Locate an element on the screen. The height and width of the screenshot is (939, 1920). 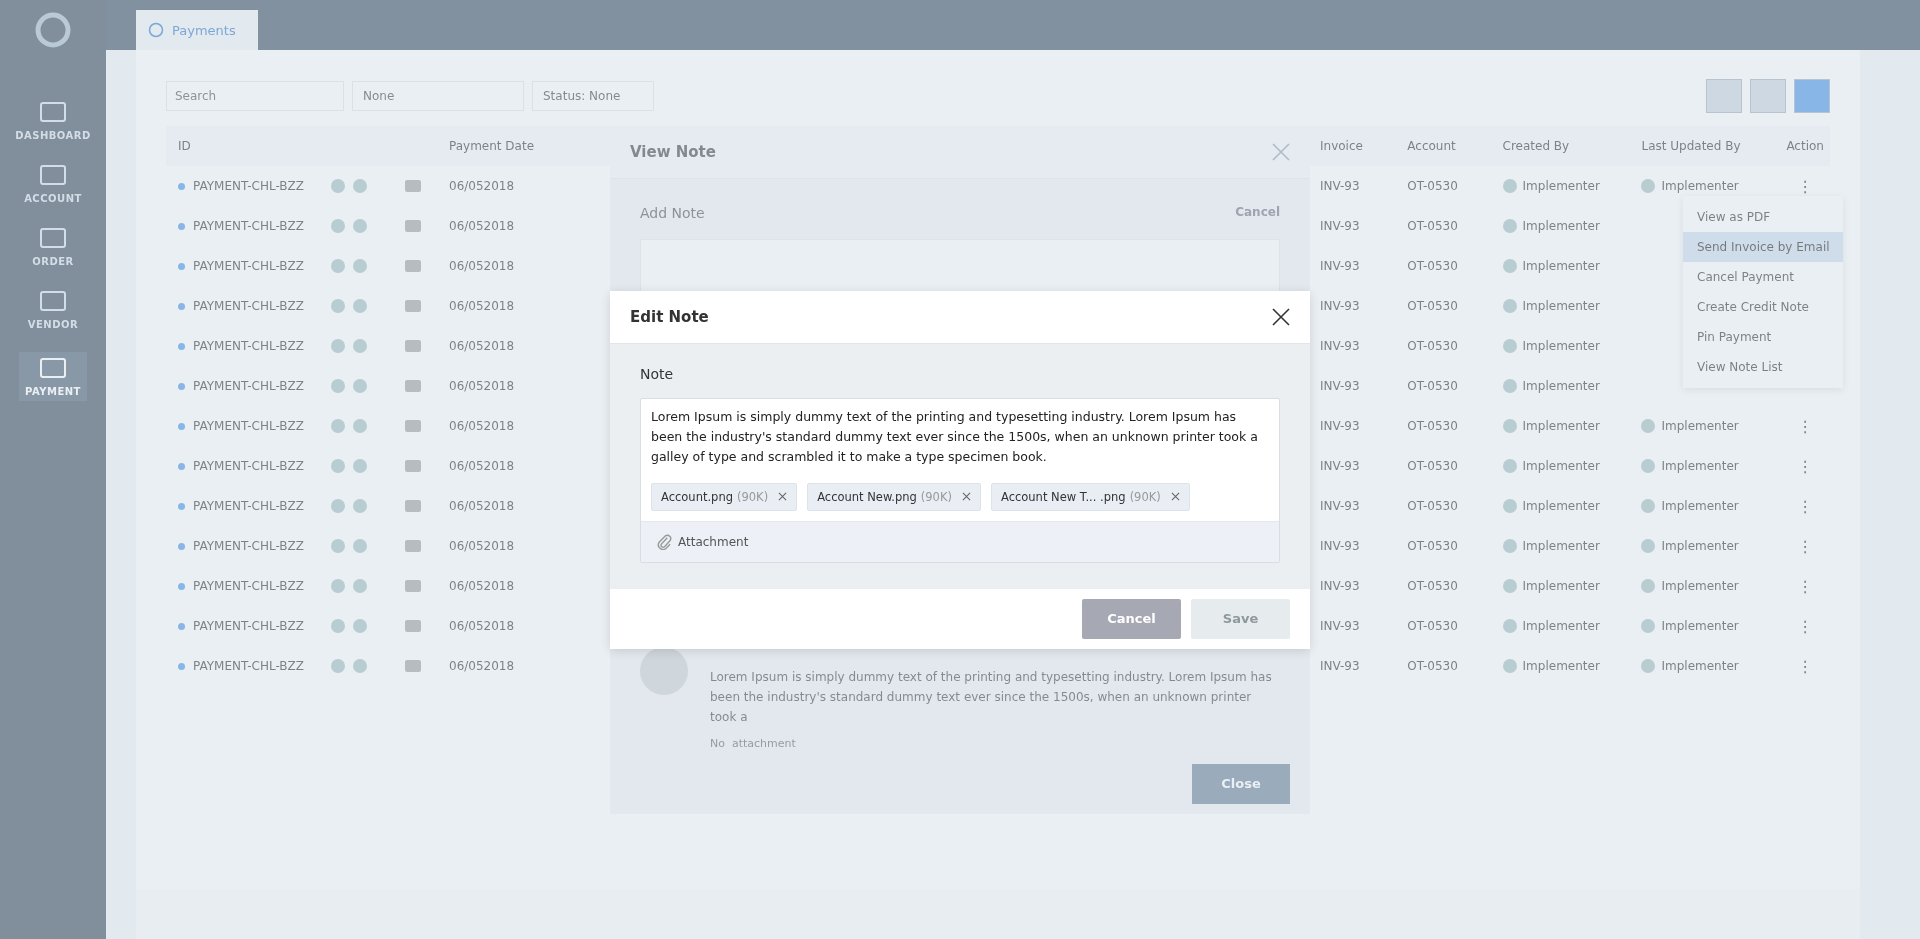
column-header: Action is located at coordinates (1805, 146).